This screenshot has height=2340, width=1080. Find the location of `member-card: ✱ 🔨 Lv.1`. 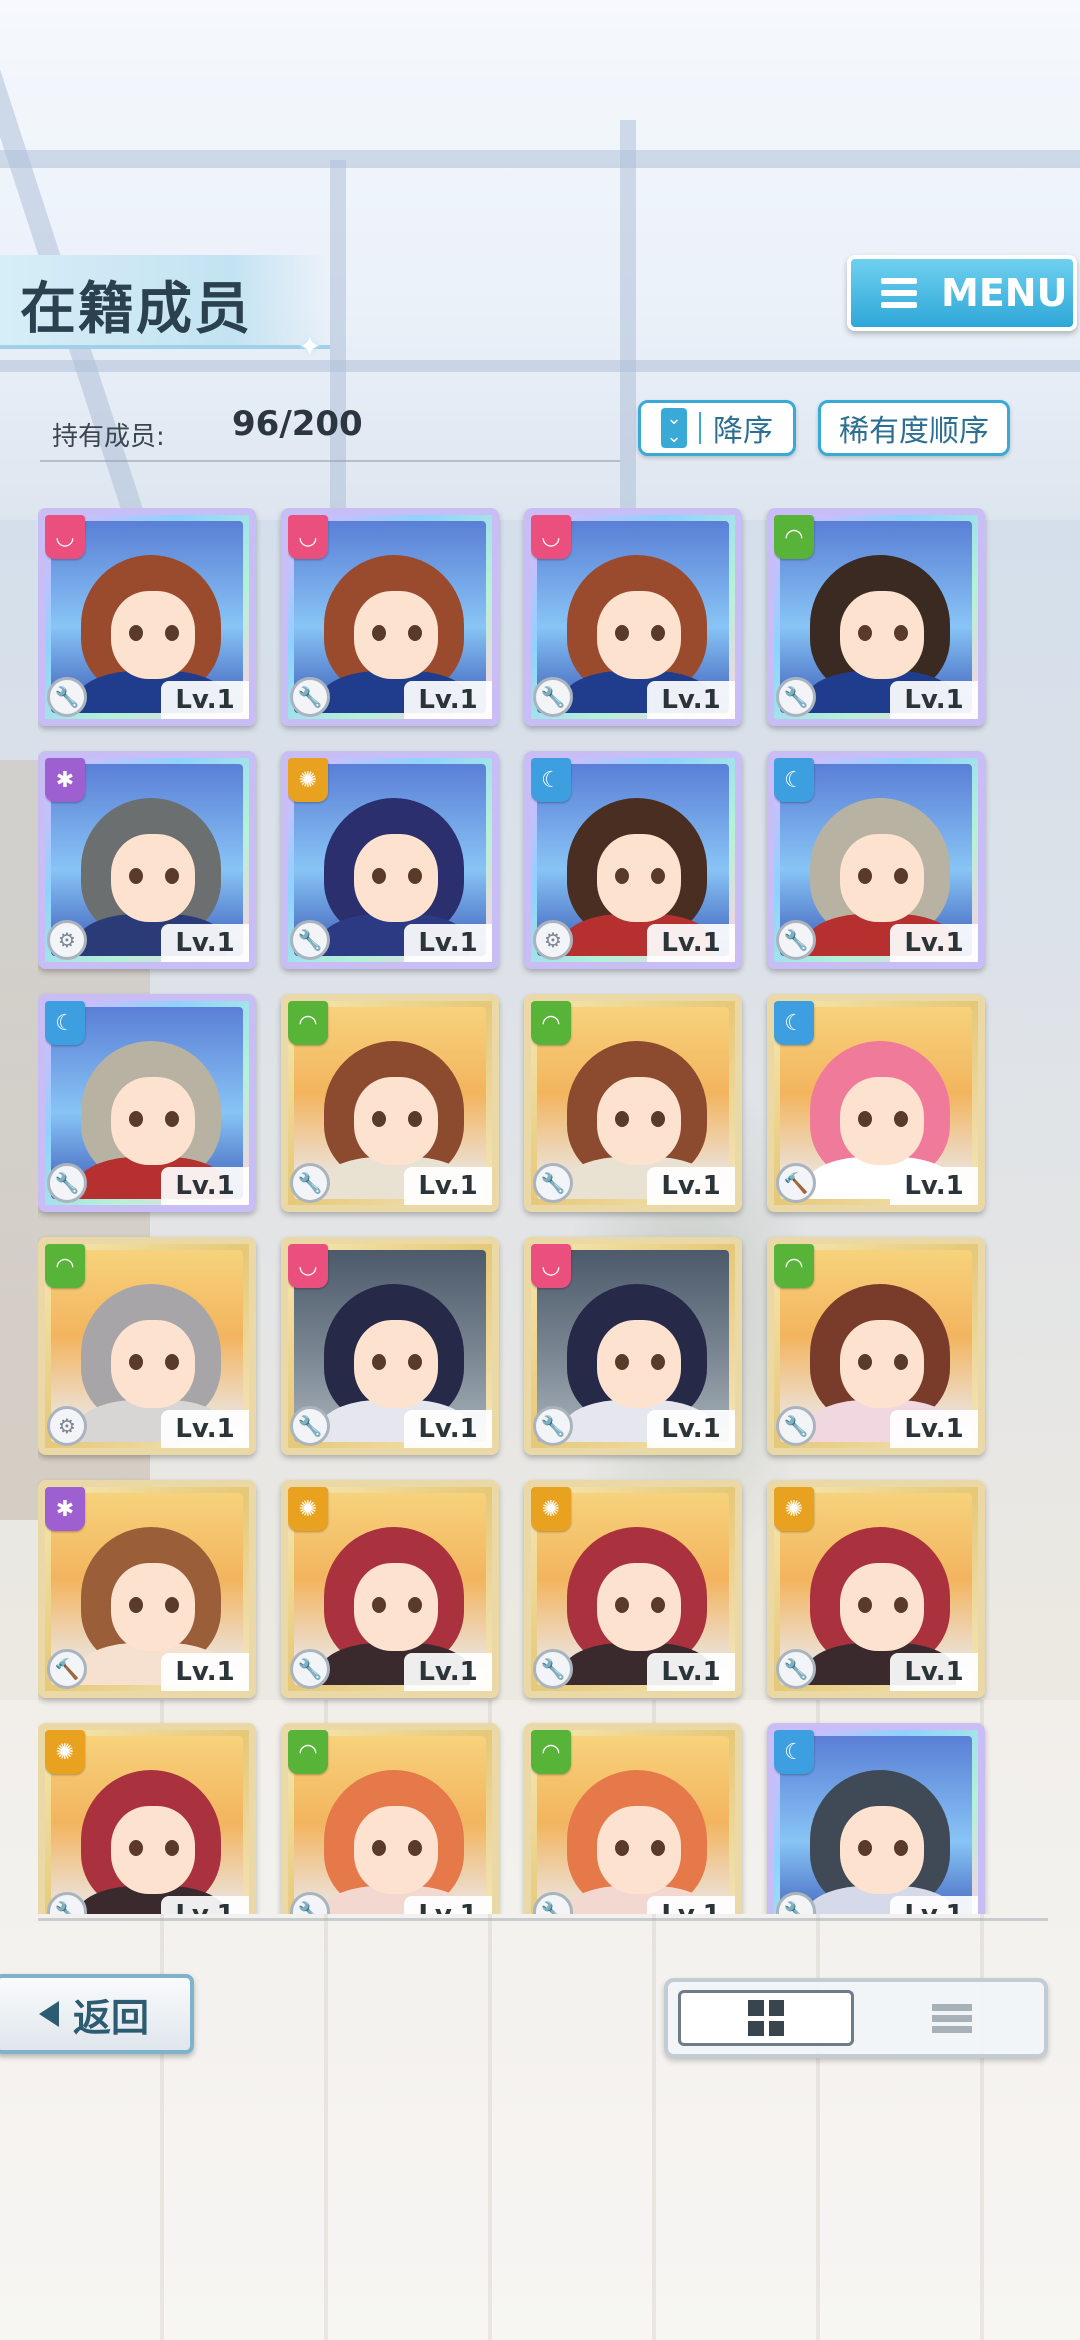

member-card: ✱ 🔨 Lv.1 is located at coordinates (147, 1589).